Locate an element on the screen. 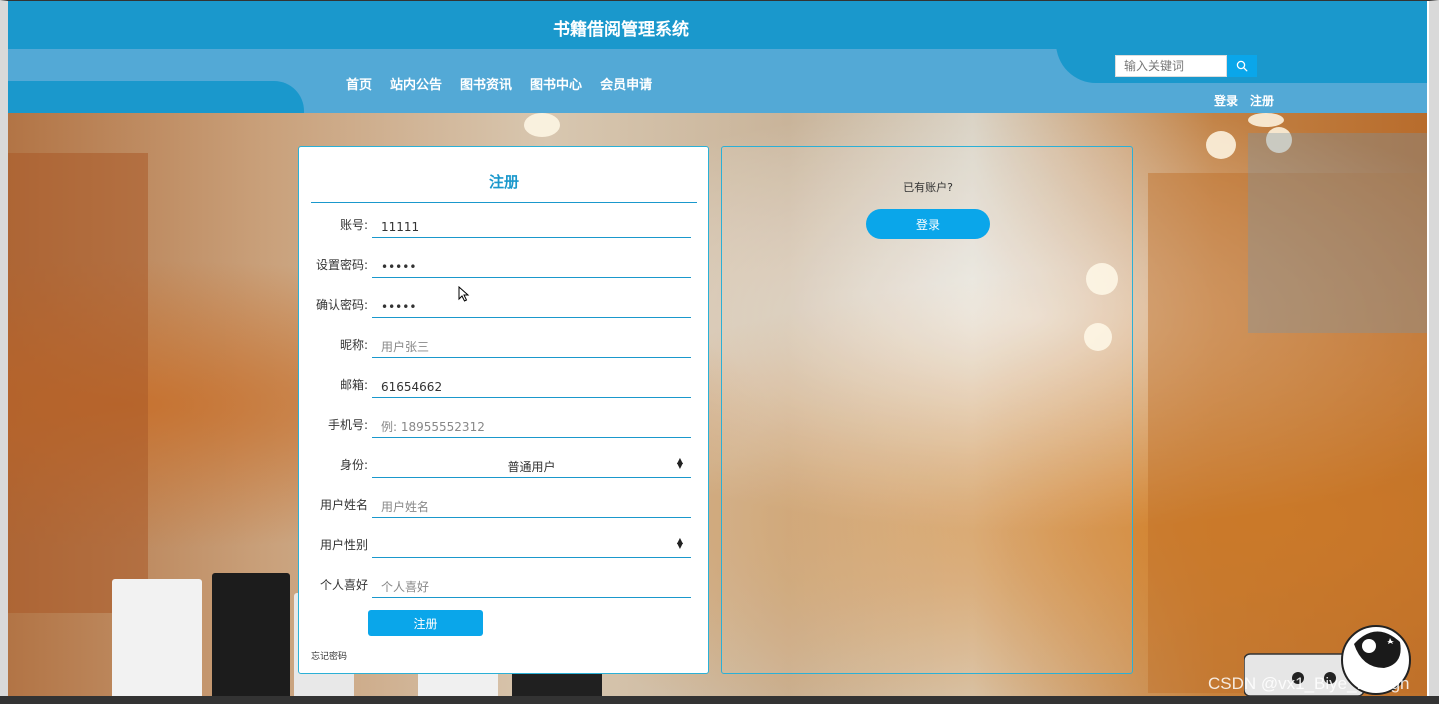 The image size is (1439, 704). search-icon is located at coordinates (1242, 66).